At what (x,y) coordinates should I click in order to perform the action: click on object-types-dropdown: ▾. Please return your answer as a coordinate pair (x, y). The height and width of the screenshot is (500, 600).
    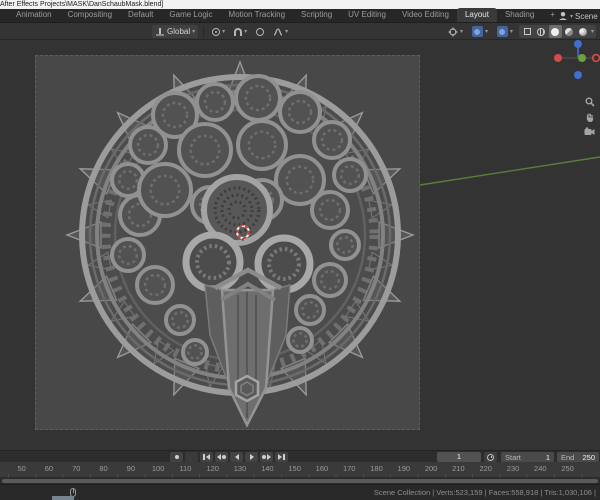
    Looking at the image, I should click on (455, 31).